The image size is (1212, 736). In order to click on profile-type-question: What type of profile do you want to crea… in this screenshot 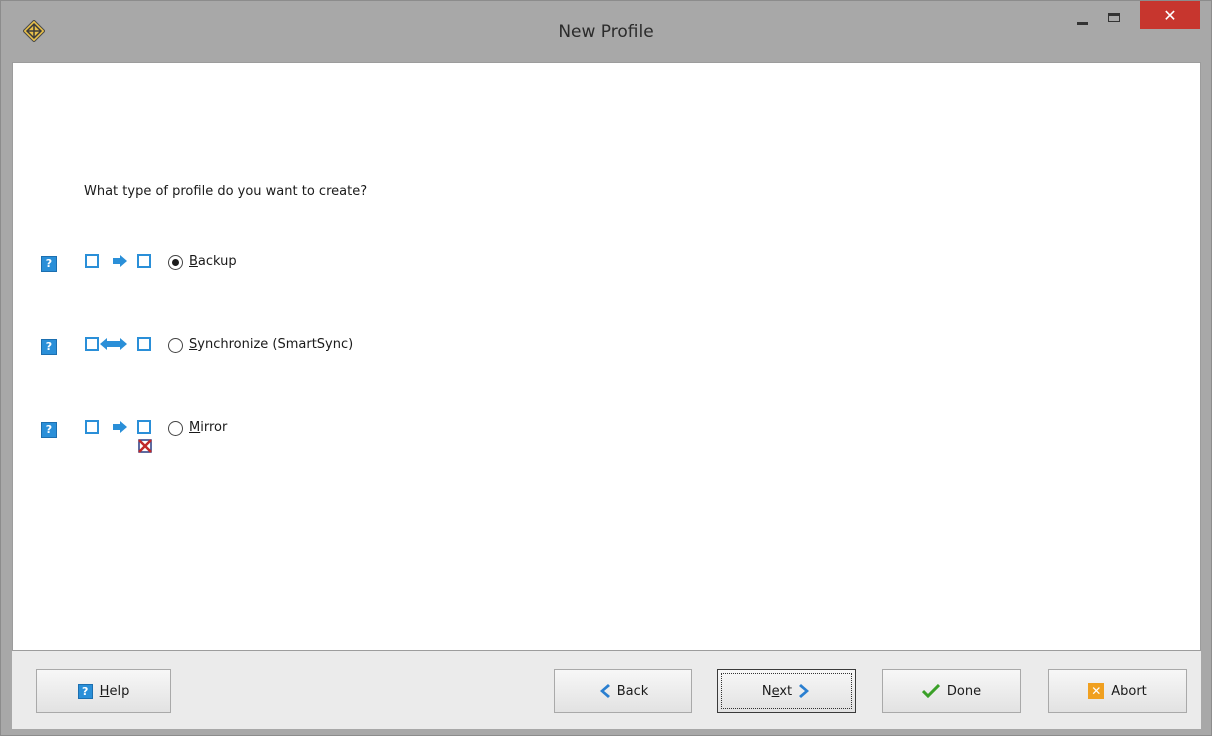, I will do `click(226, 191)`.